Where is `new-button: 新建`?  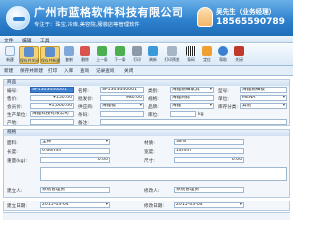
new-button: 新建 is located at coordinates (10, 55).